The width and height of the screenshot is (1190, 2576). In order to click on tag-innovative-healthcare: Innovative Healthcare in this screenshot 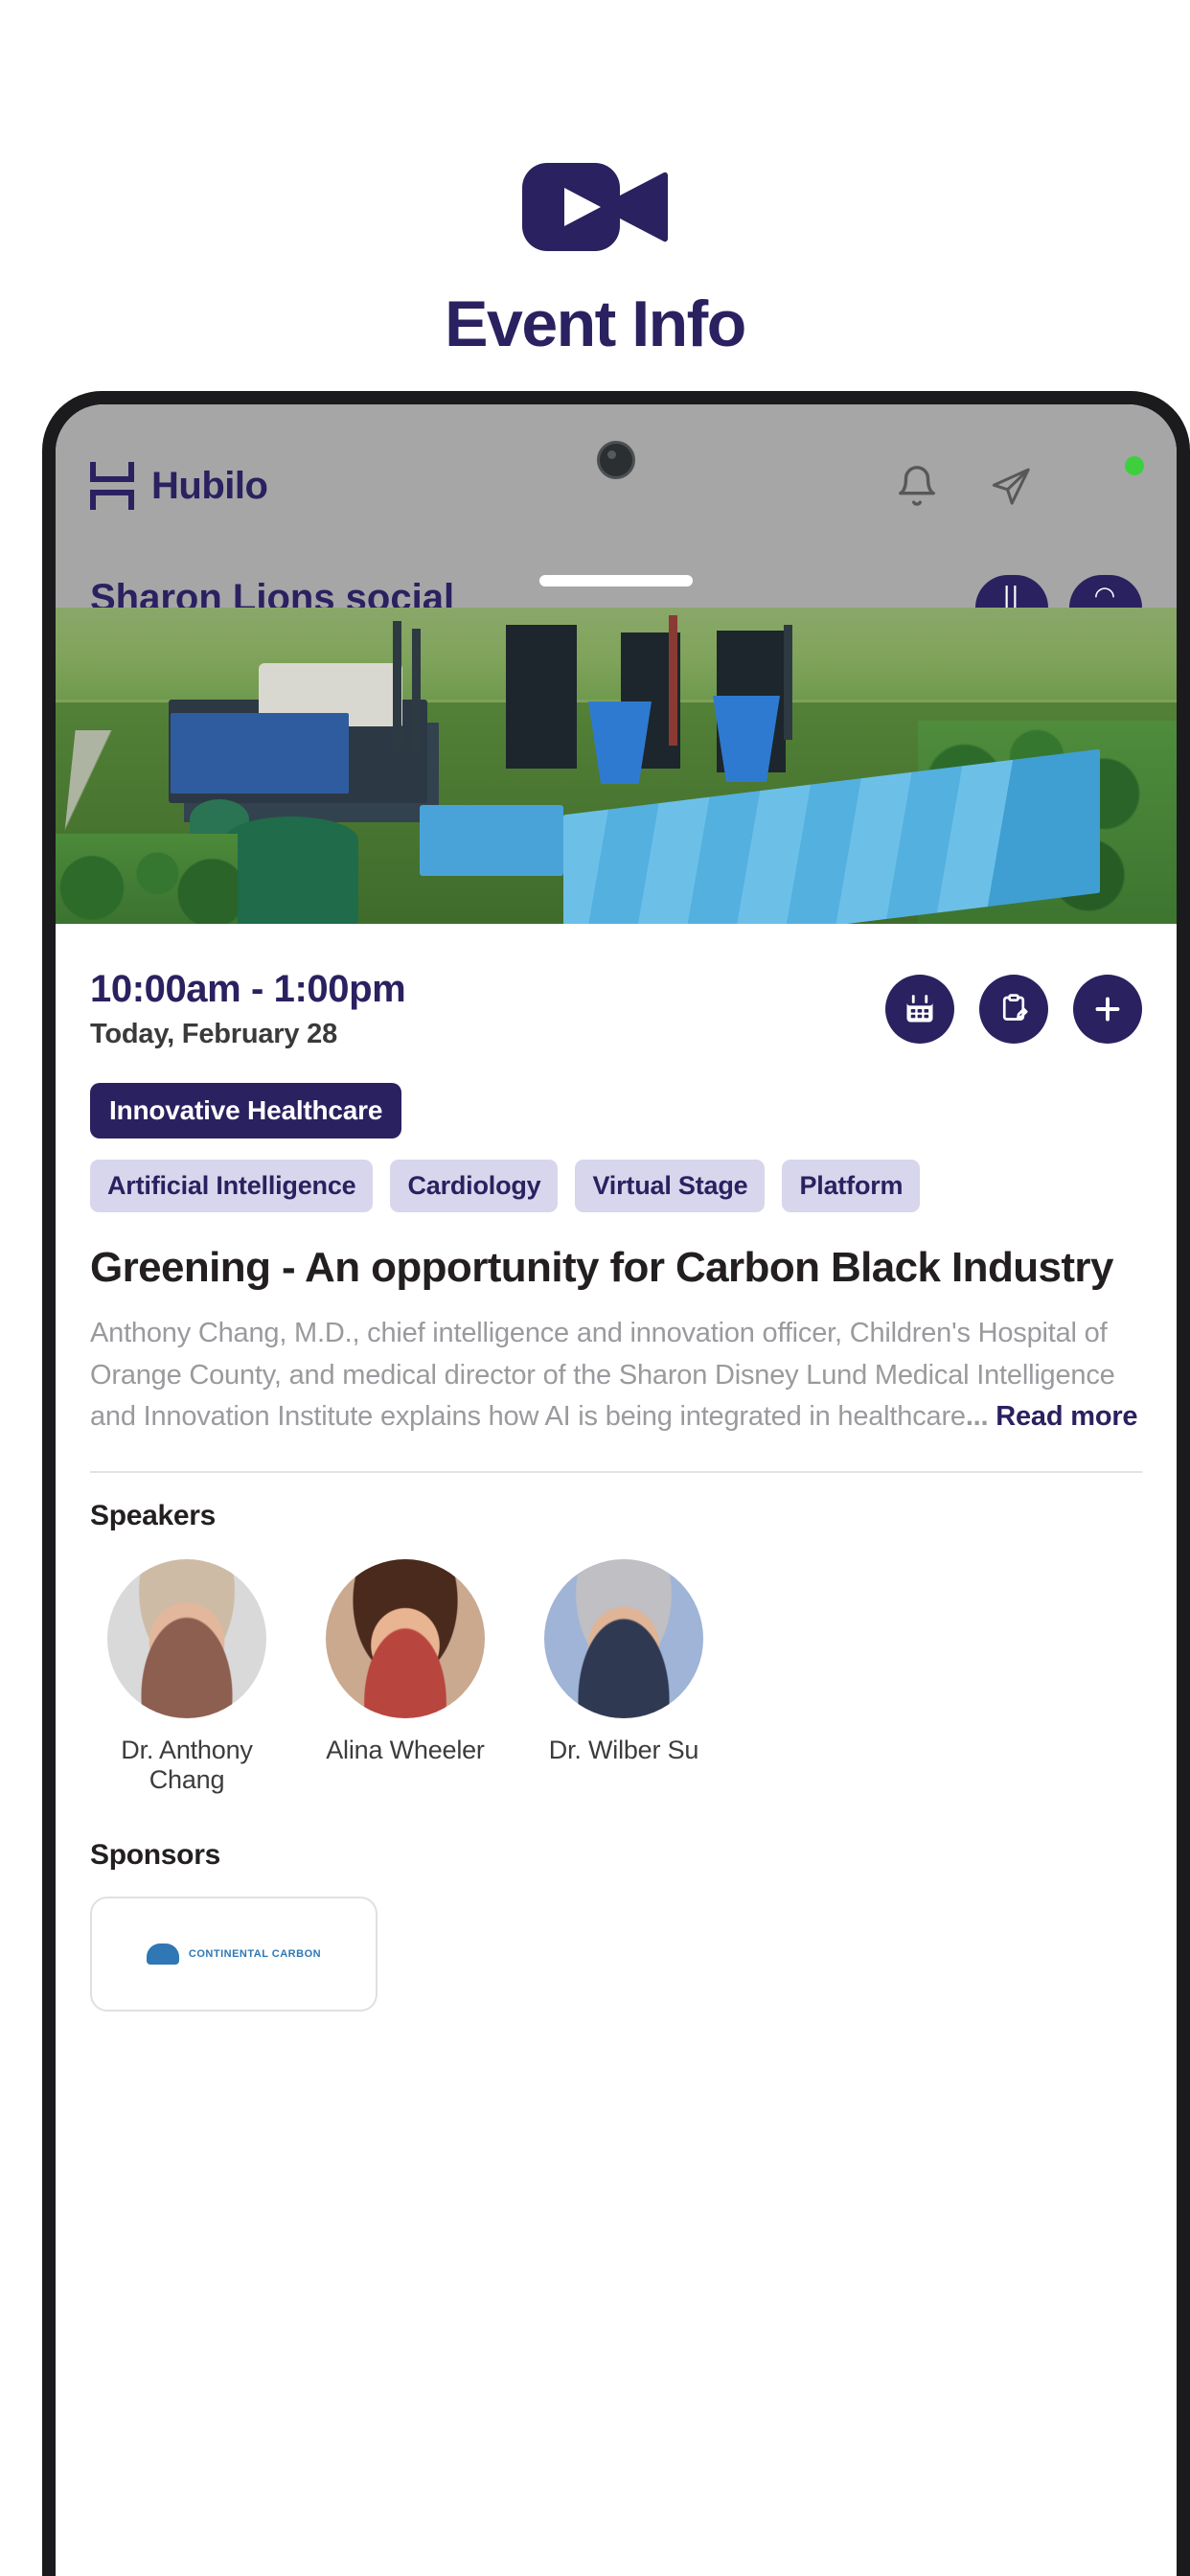, I will do `click(246, 1110)`.